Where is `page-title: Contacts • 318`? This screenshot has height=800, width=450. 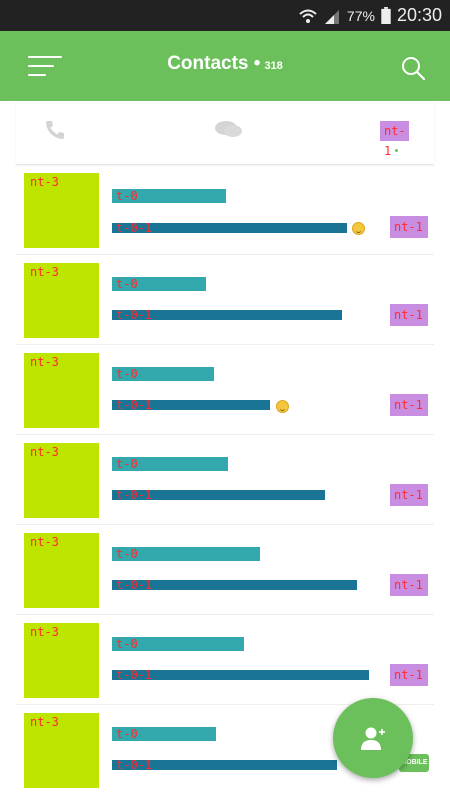
page-title: Contacts • 318 is located at coordinates (225, 64).